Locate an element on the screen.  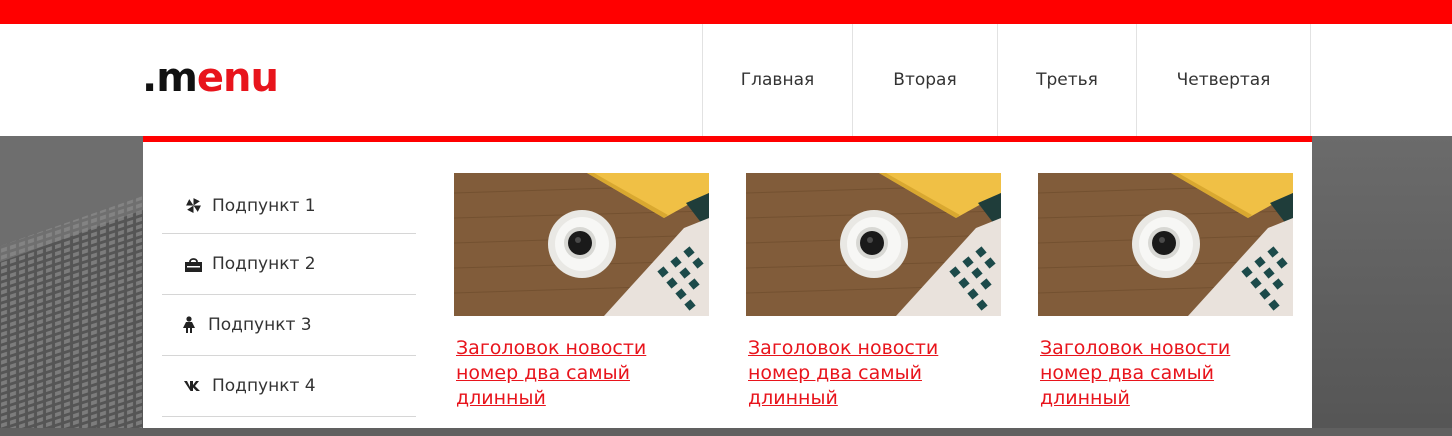
site-logo: . m enu is located at coordinates (210, 78).